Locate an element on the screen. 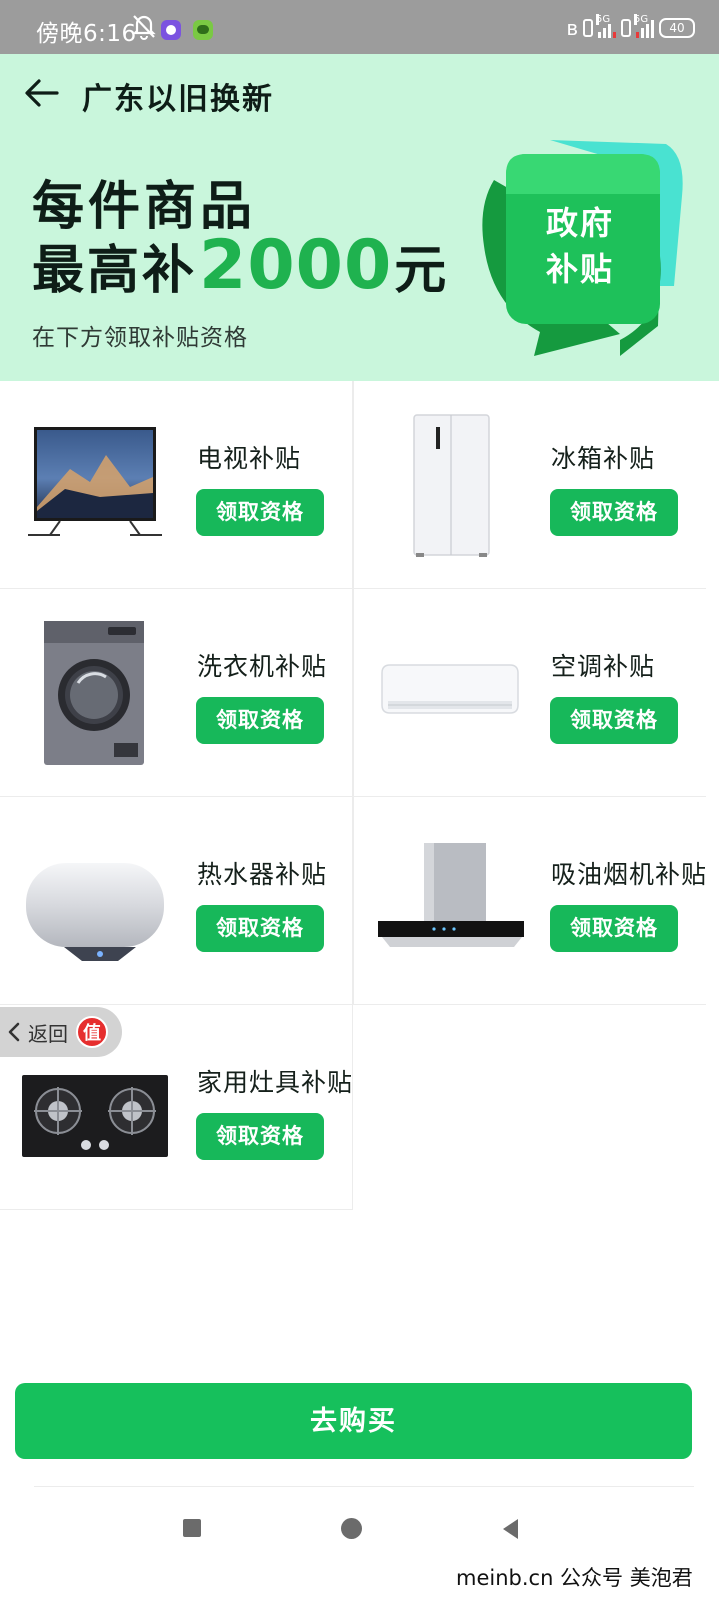 Image resolution: width=719 pixels, height=1598 pixels. category-title: 家用灶具补贴 is located at coordinates (275, 1082).